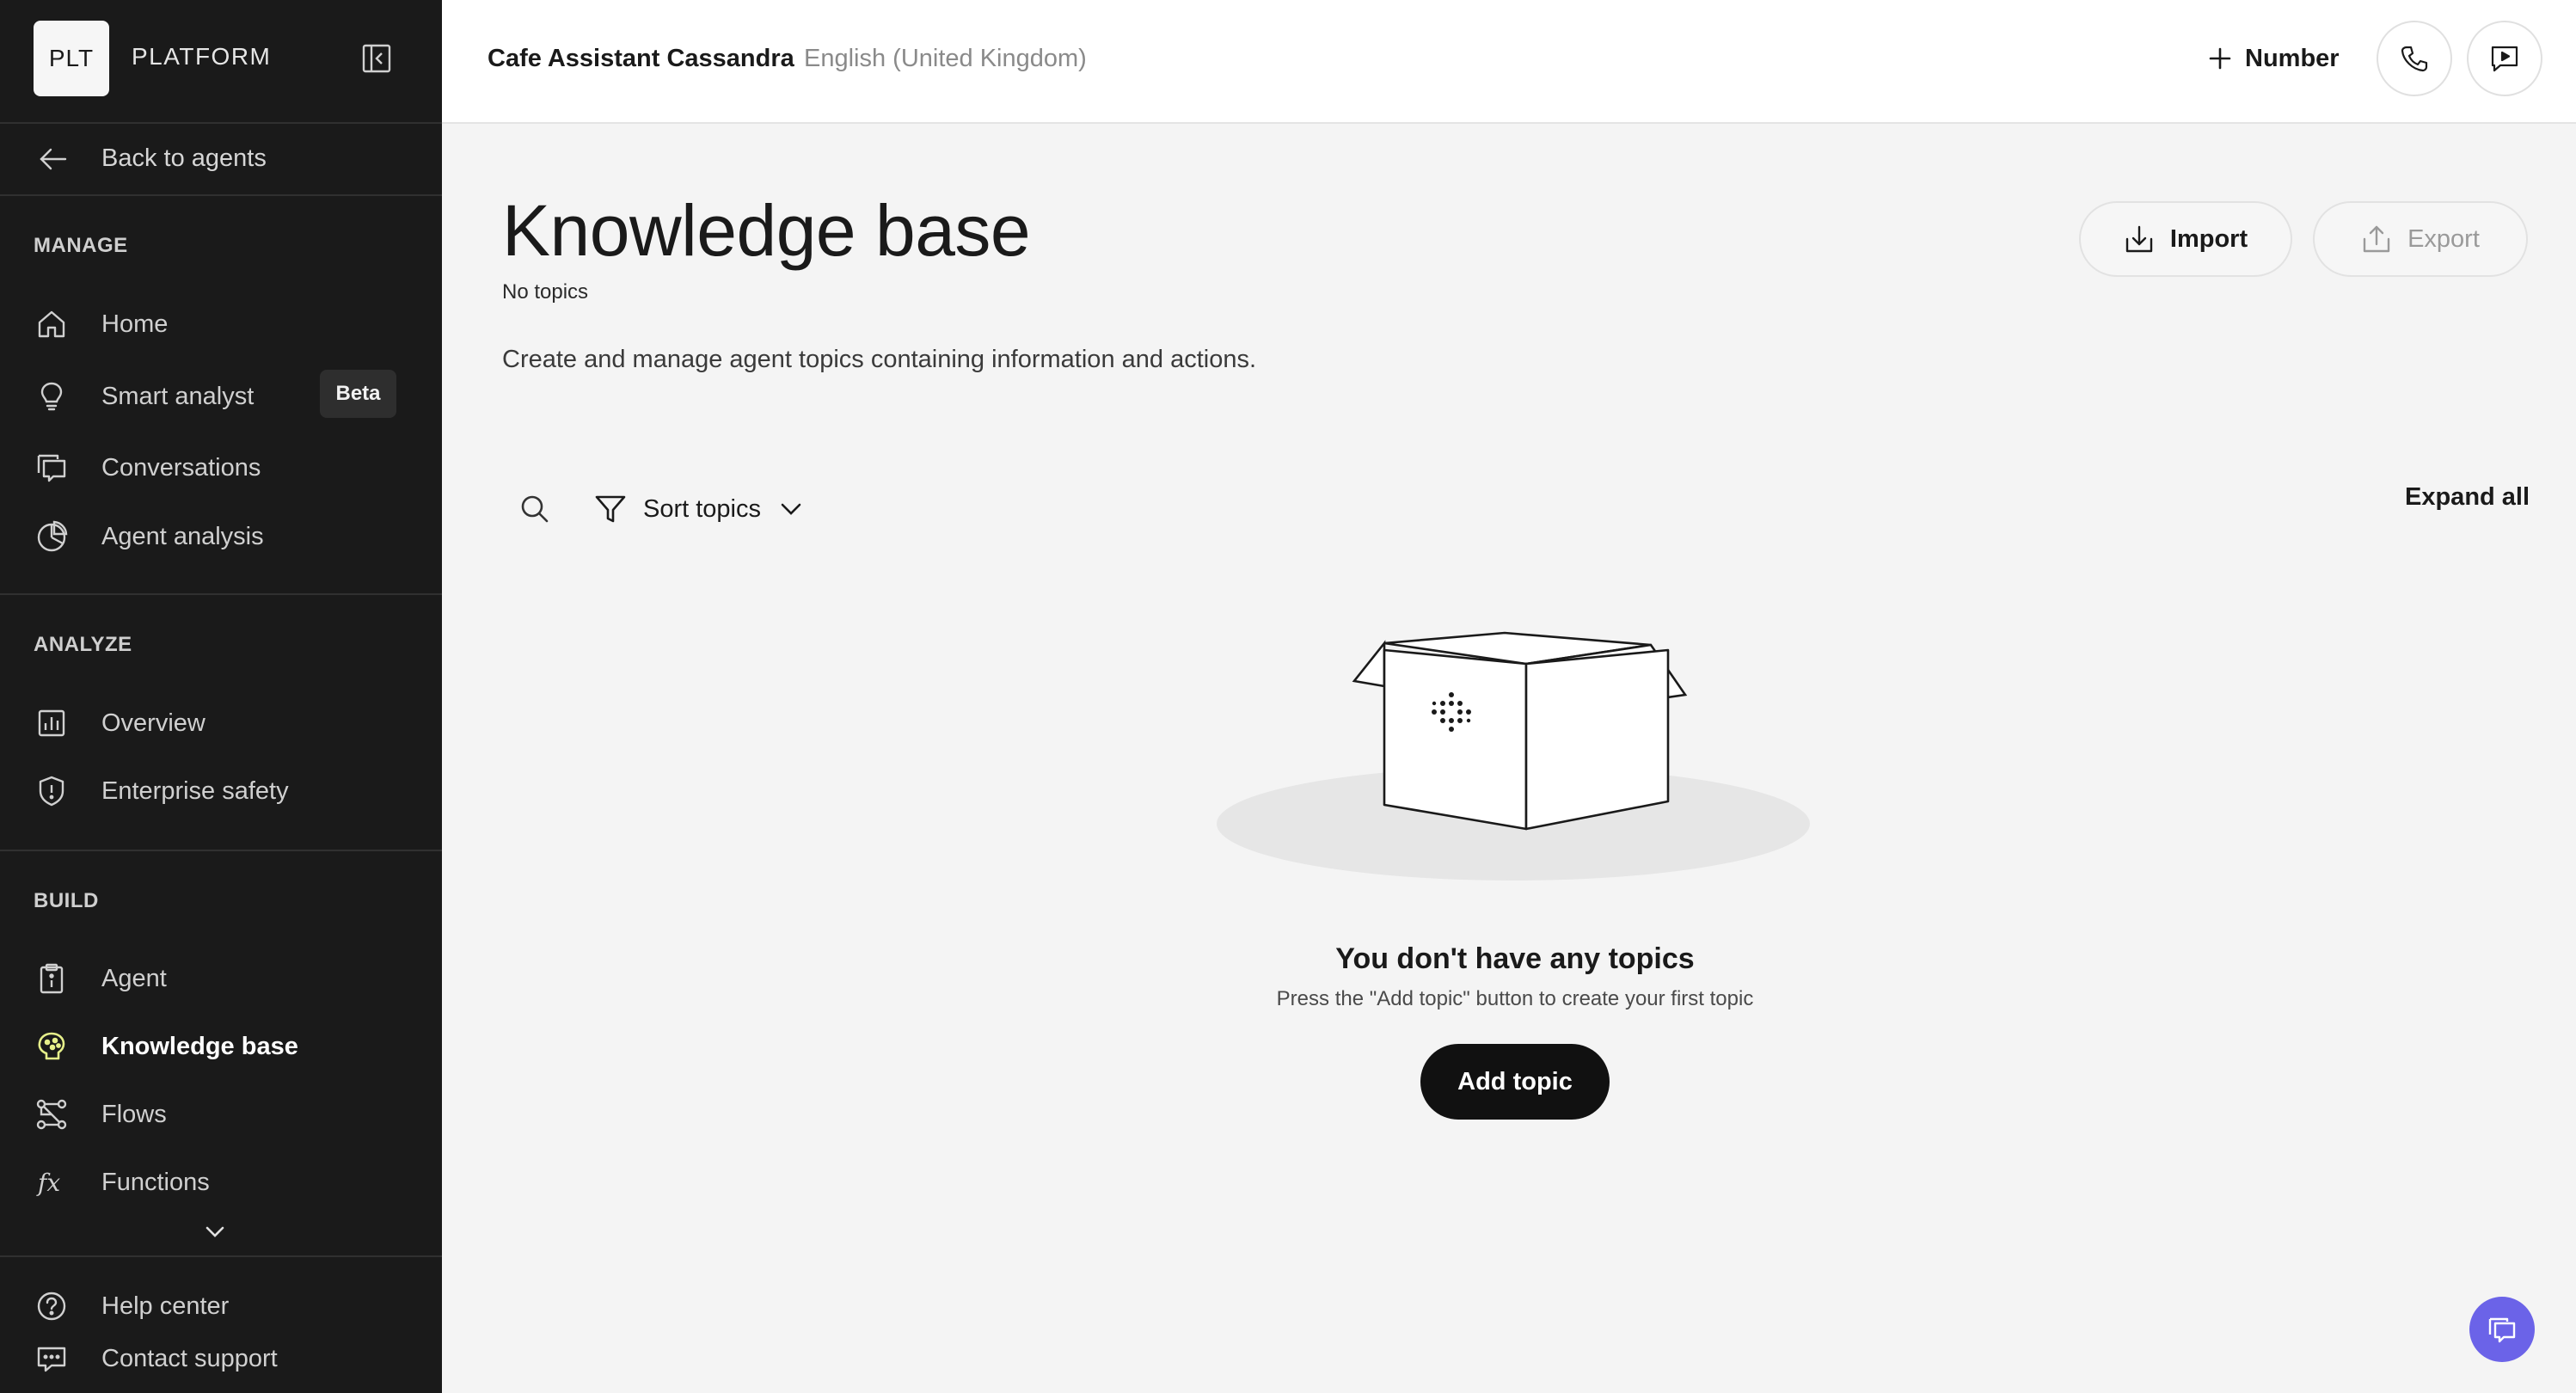 The width and height of the screenshot is (2576, 1393). Describe the element at coordinates (52, 791) in the screenshot. I see `shield-icon` at that location.